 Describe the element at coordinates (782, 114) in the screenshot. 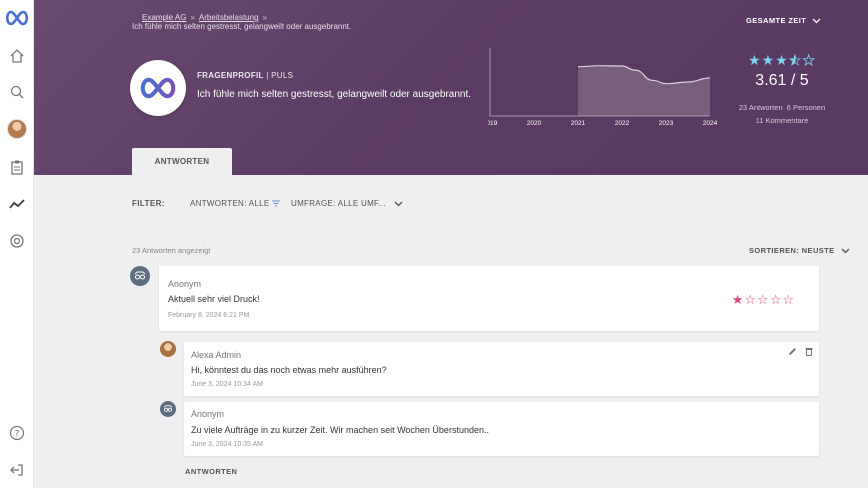

I see `rating-meta: 23 Antworten 6 Personen 11 Kommentare` at that location.